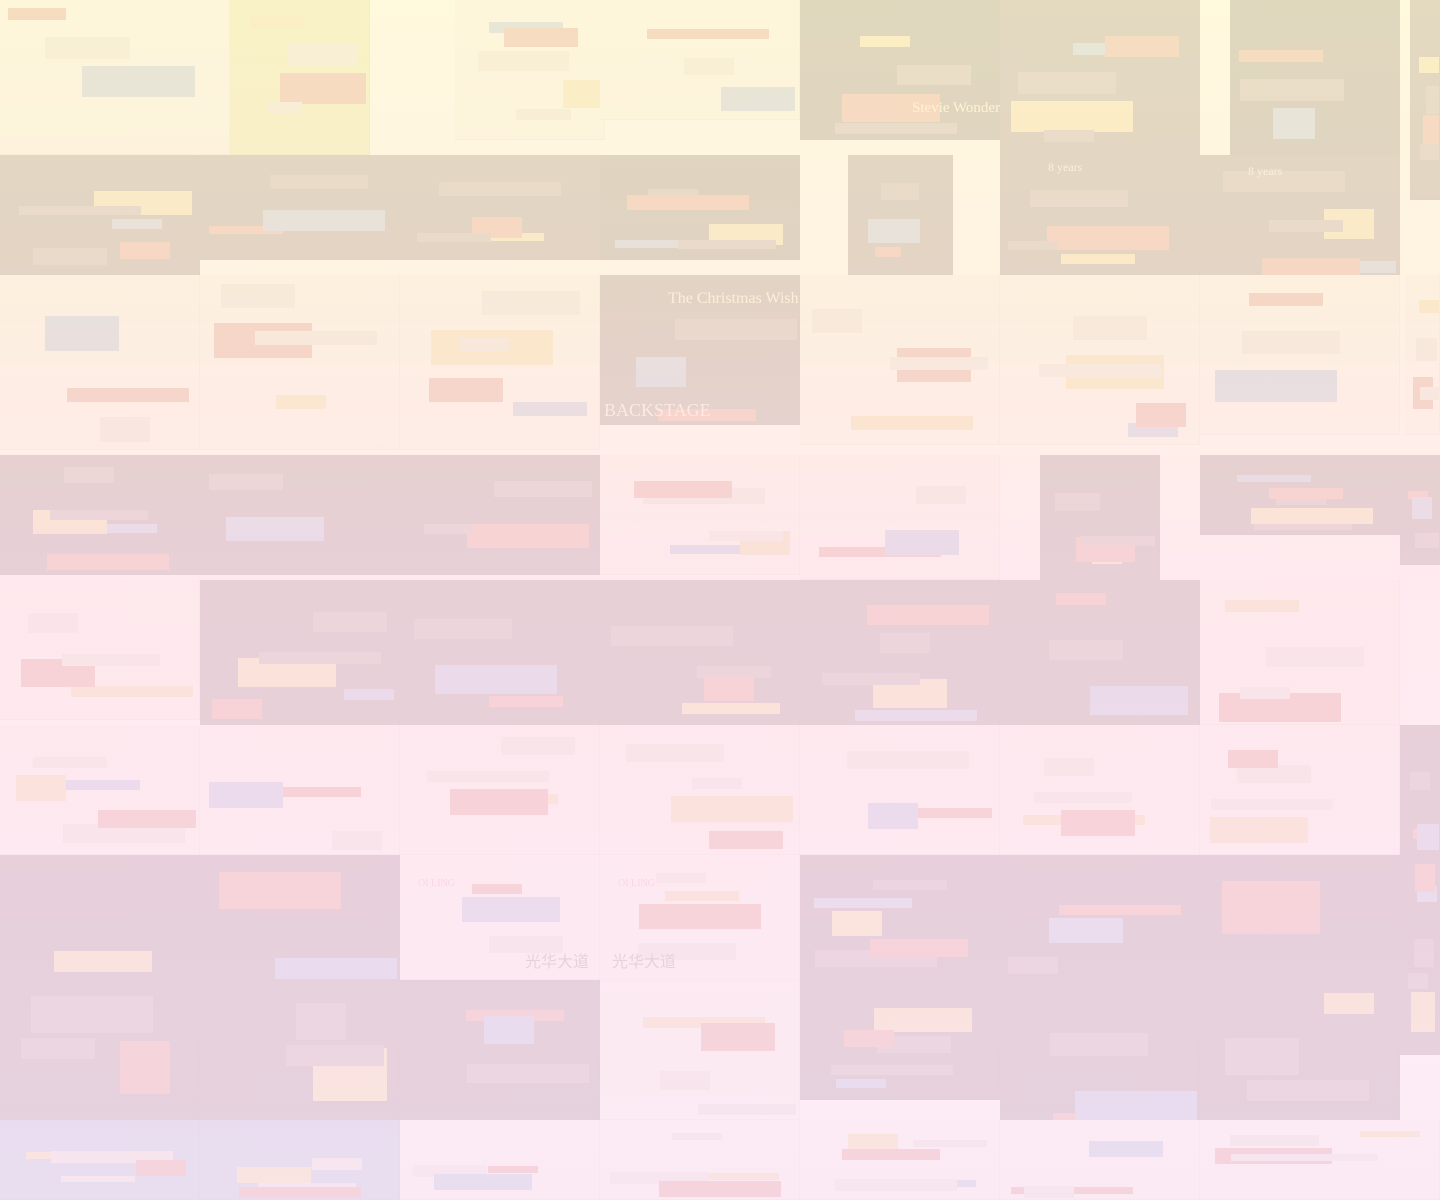  I want to click on christmas-wish-title: The Christmas Wish, so click(733, 298).